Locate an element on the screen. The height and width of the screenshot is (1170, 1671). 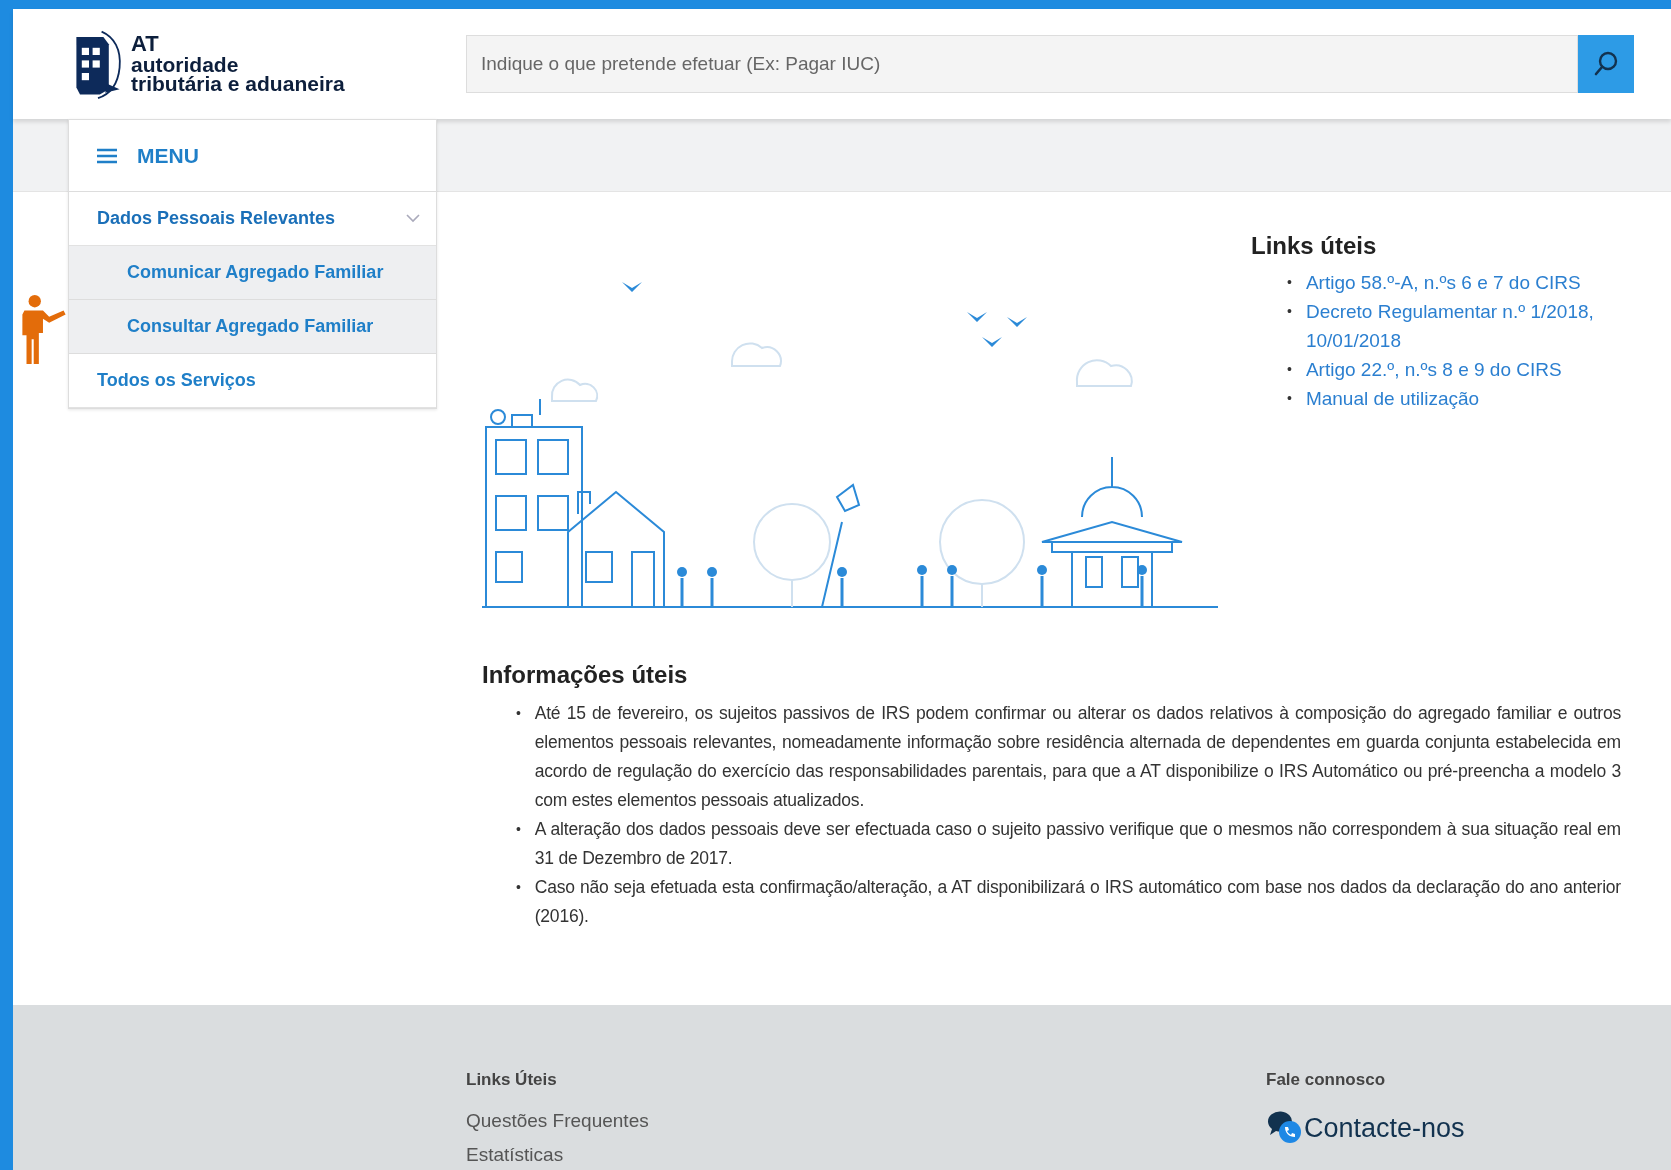
search-button is located at coordinates (1606, 64).